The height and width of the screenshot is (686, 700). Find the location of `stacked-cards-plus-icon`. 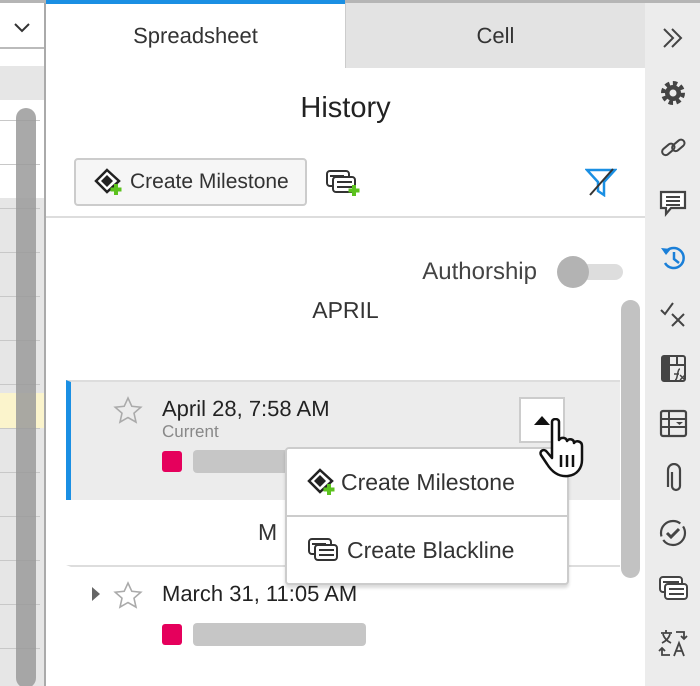

stacked-cards-plus-icon is located at coordinates (342, 182).